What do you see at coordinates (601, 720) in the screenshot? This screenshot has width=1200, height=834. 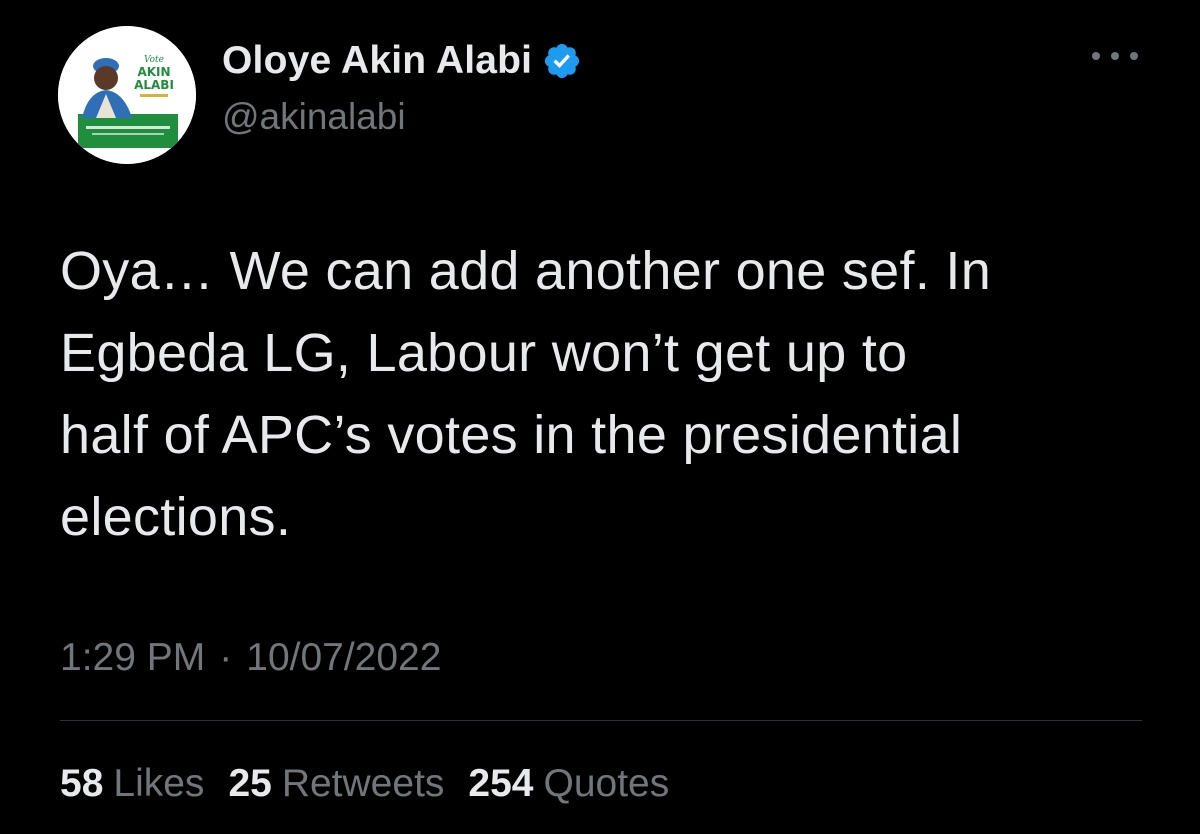 I see `divider` at bounding box center [601, 720].